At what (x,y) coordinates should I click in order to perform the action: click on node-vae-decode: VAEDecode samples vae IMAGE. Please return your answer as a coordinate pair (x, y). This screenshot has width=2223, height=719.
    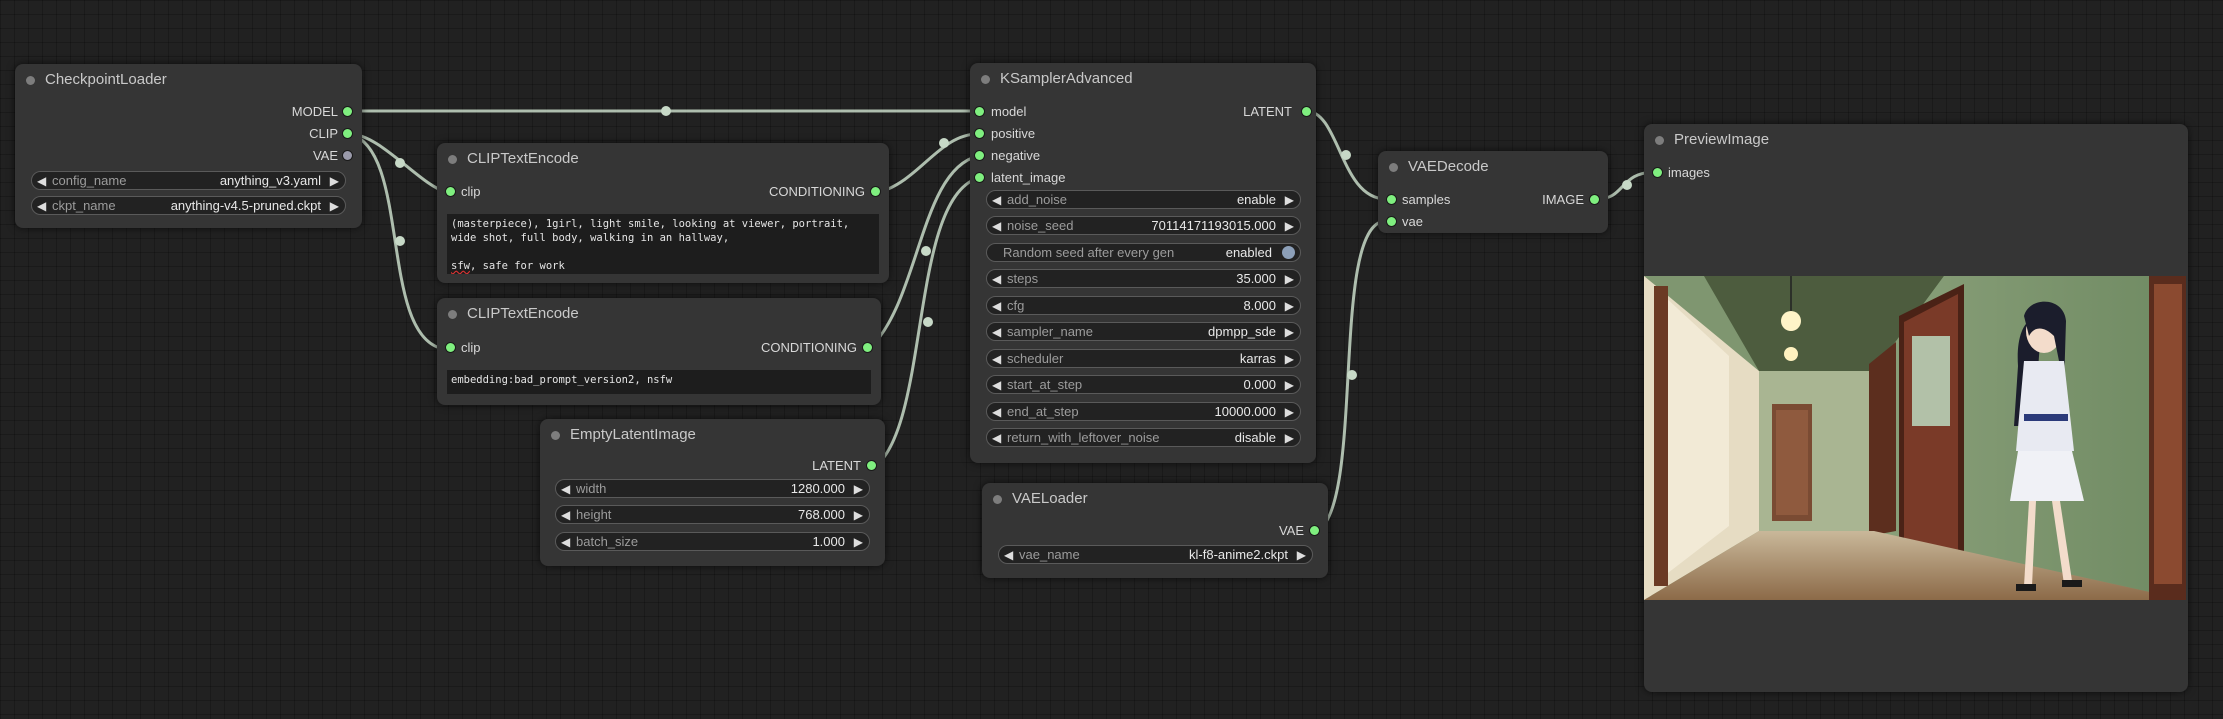
    Looking at the image, I should click on (1493, 192).